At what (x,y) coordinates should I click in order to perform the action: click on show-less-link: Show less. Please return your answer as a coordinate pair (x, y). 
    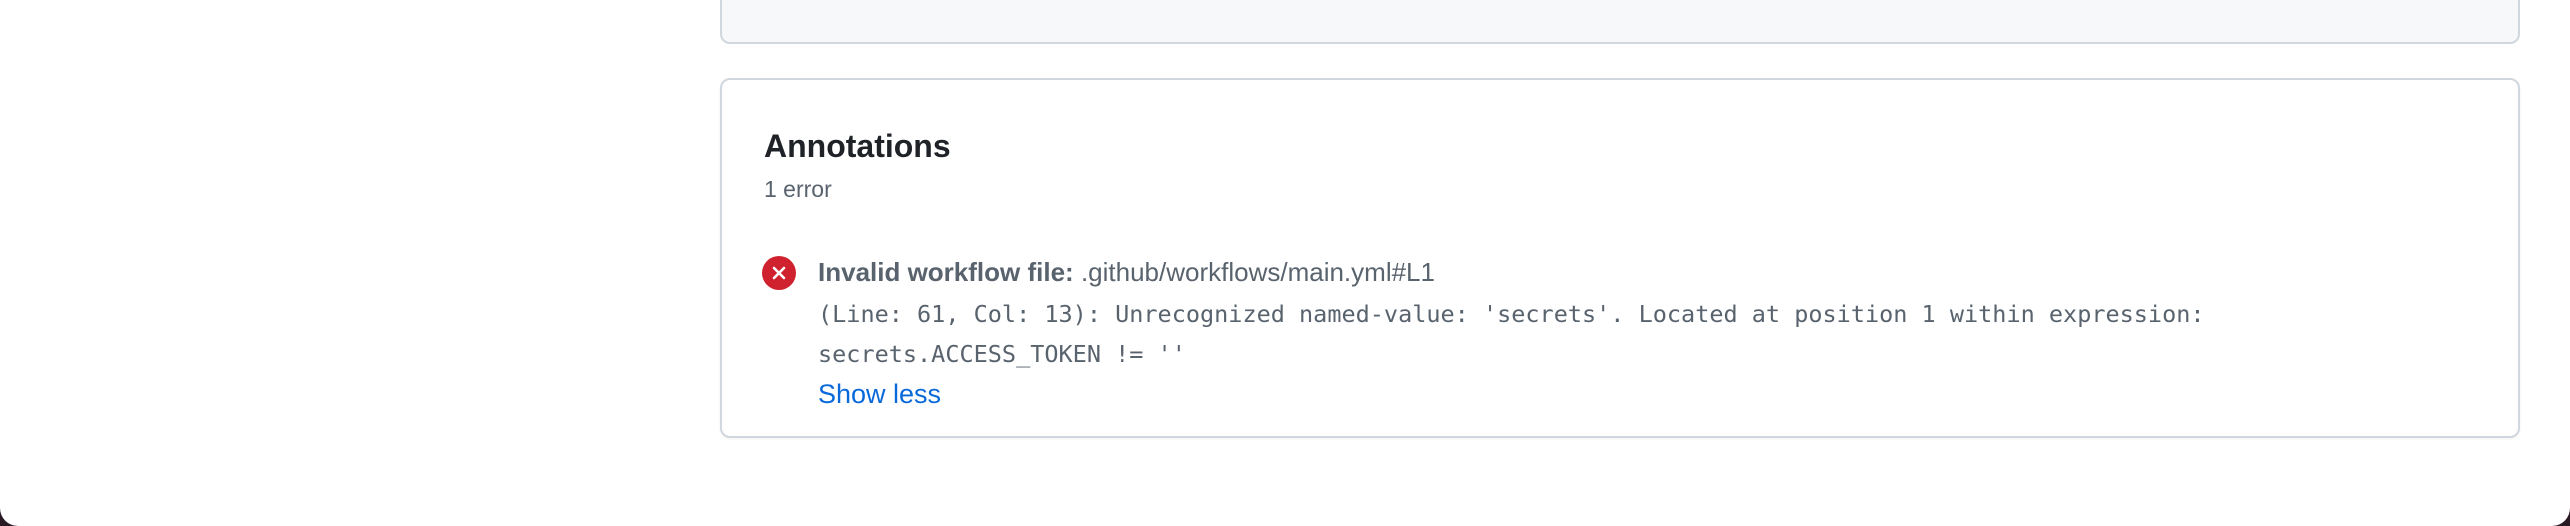
    Looking at the image, I should click on (879, 394).